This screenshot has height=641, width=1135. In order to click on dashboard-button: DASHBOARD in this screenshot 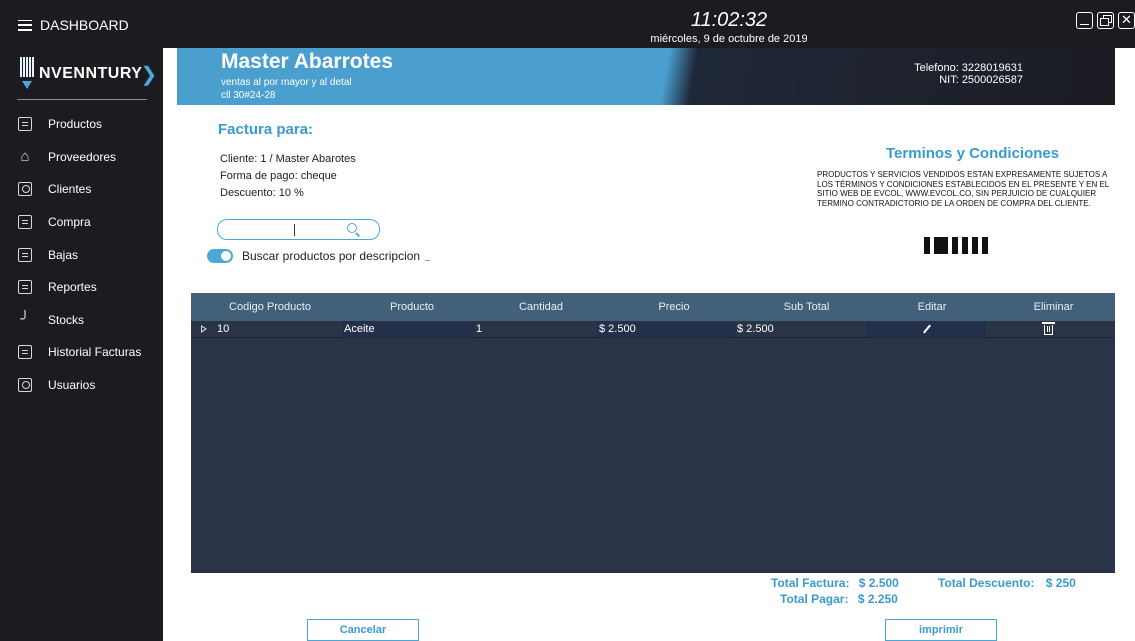, I will do `click(73, 25)`.